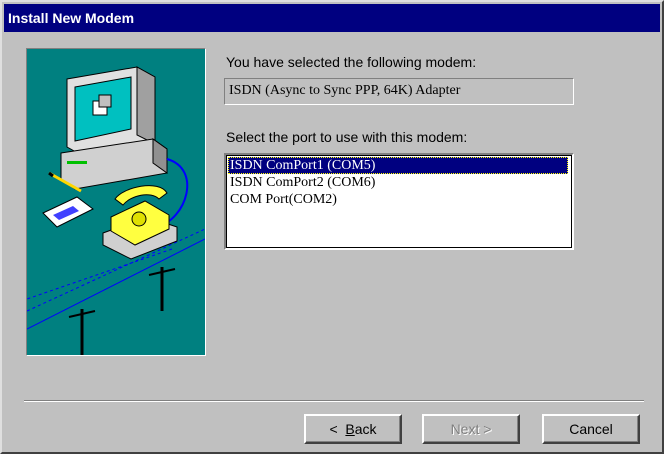 Image resolution: width=664 pixels, height=454 pixels. Describe the element at coordinates (398, 182) in the screenshot. I see `port-option-com6: ISDN ComPort2 (COM6)` at that location.